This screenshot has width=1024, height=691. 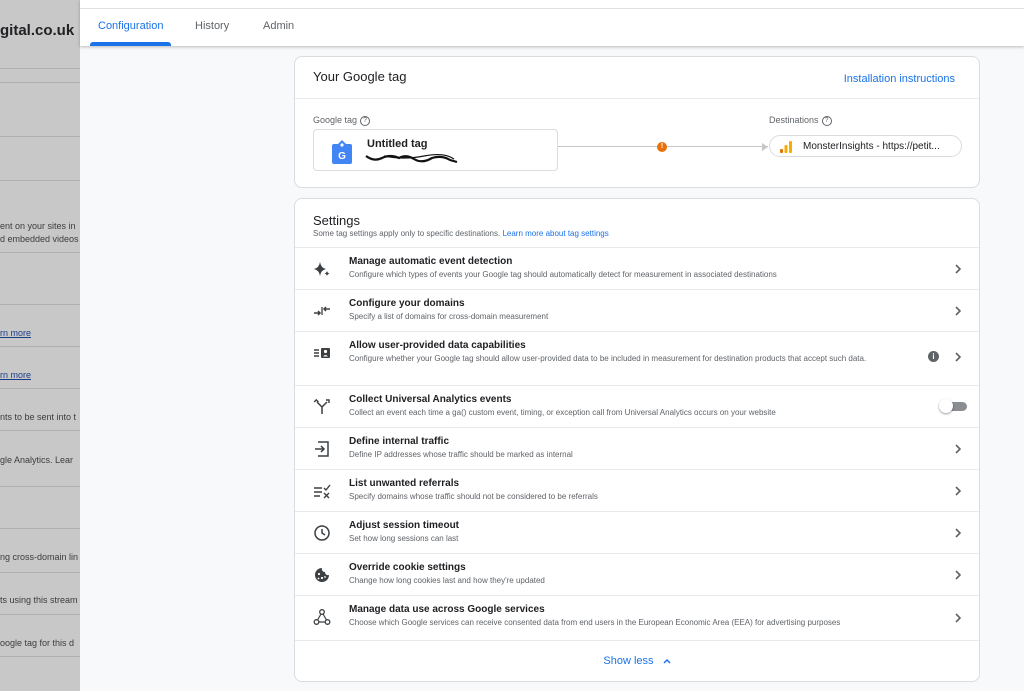 I want to click on row-title: Define internal traffic, so click(x=399, y=441).